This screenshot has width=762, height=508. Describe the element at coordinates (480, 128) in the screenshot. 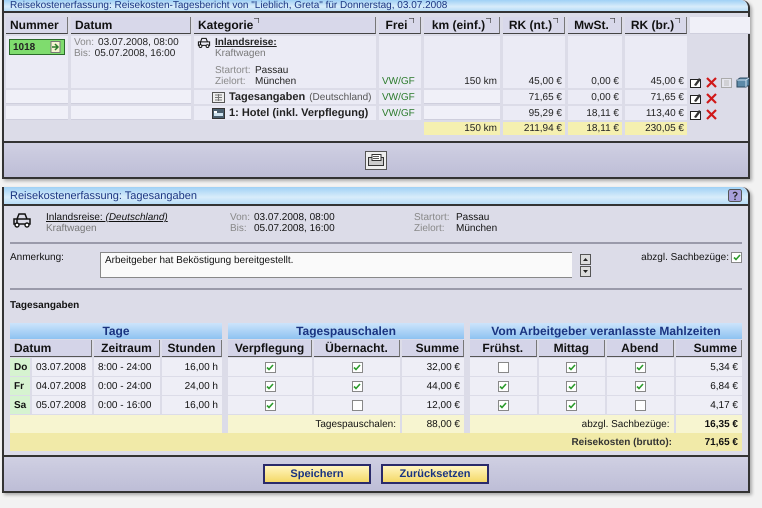

I see `total-cell: 150 km` at that location.